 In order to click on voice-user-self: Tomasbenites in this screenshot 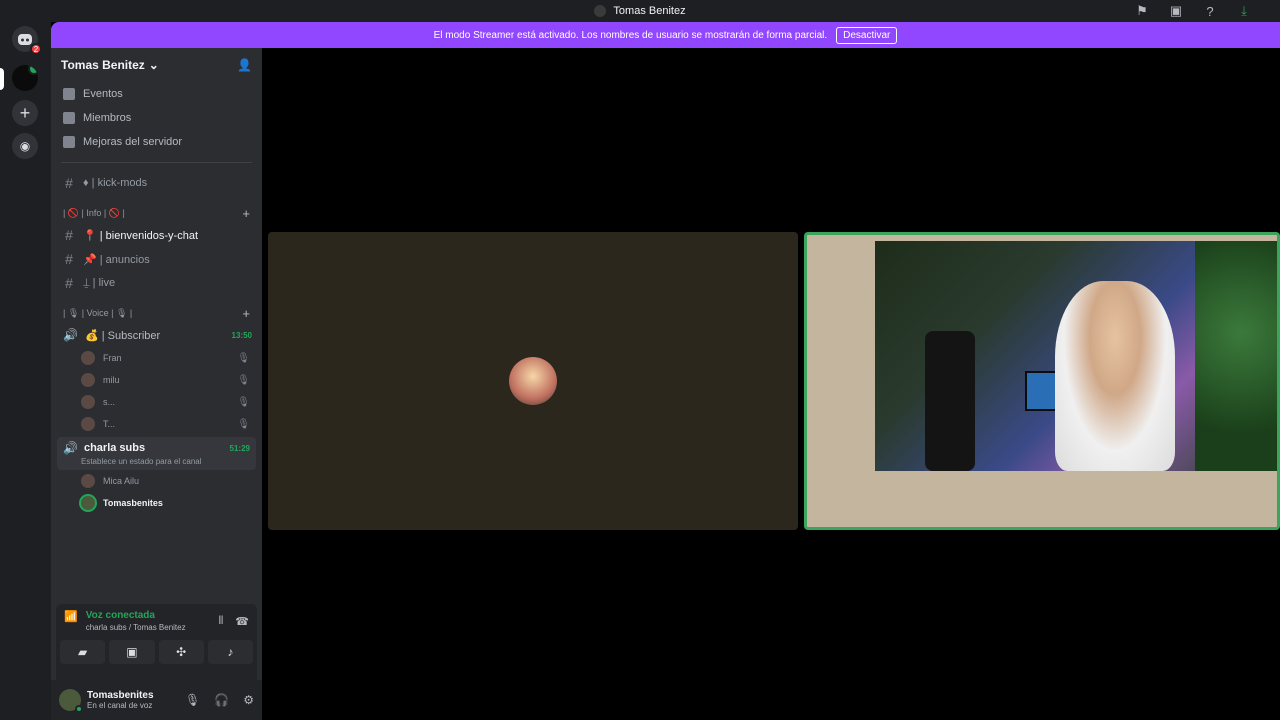, I will do `click(156, 503)`.